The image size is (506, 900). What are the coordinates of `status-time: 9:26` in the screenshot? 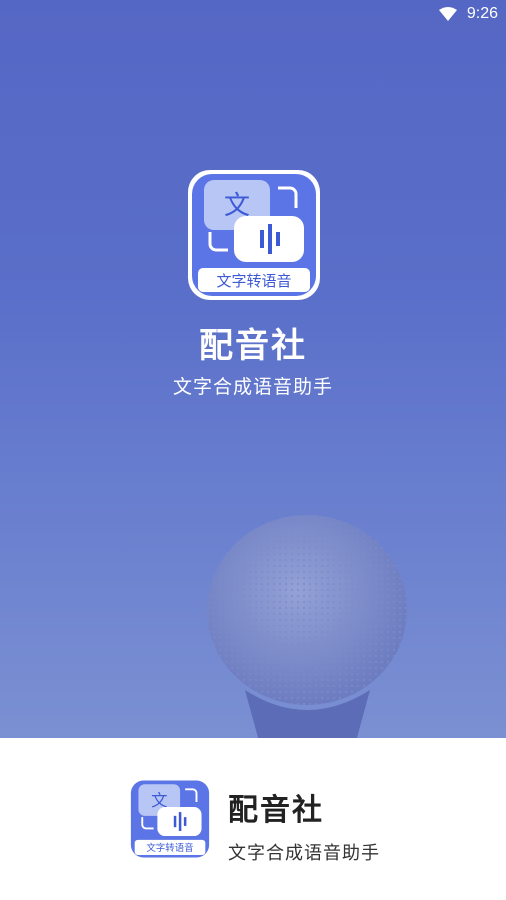 It's located at (482, 13).